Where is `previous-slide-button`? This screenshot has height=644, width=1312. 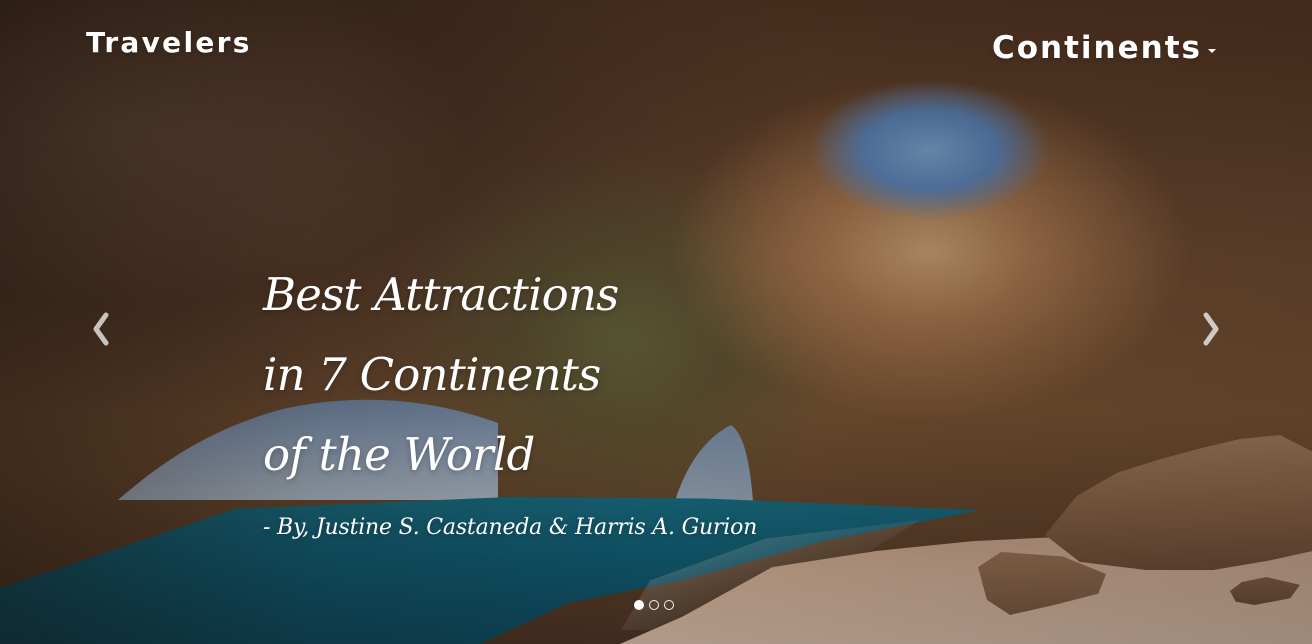 previous-slide-button is located at coordinates (101, 331).